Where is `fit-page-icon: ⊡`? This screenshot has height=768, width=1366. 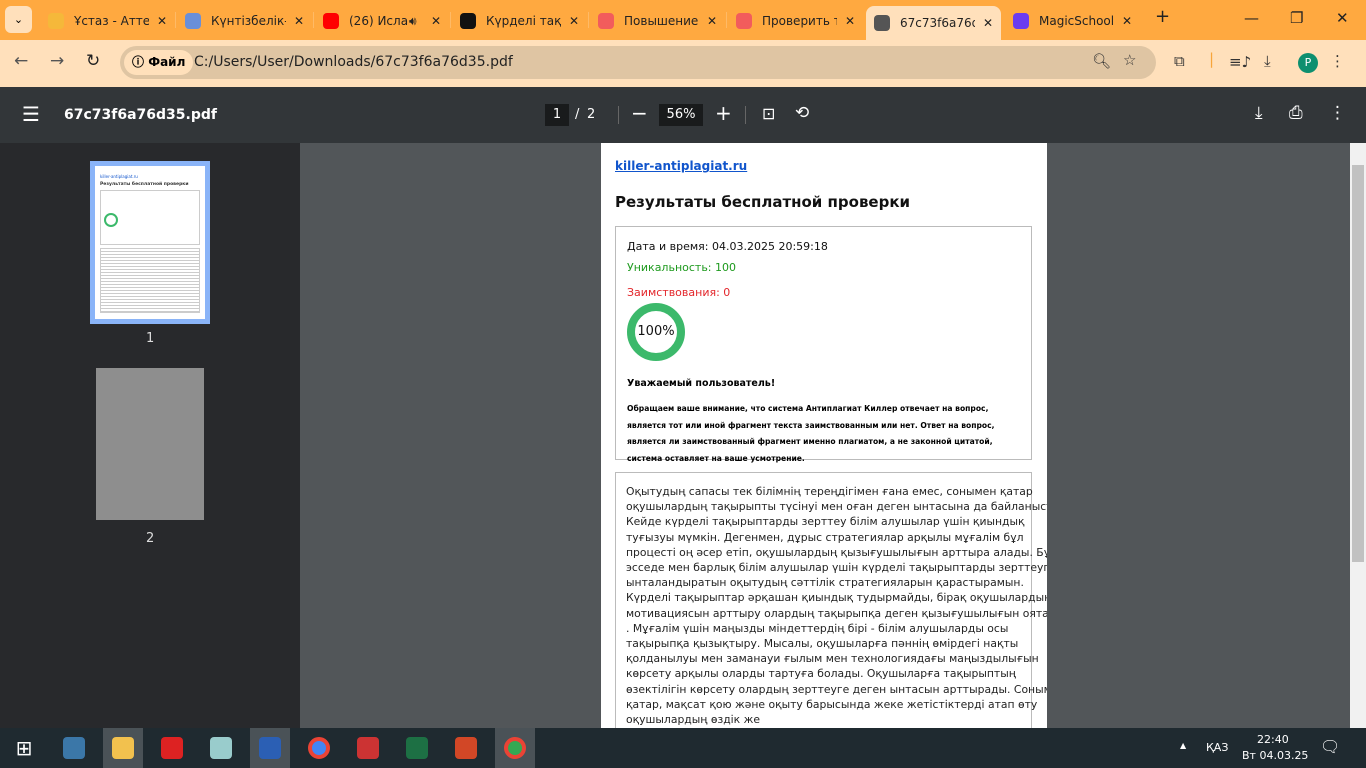 fit-page-icon: ⊡ is located at coordinates (768, 113).